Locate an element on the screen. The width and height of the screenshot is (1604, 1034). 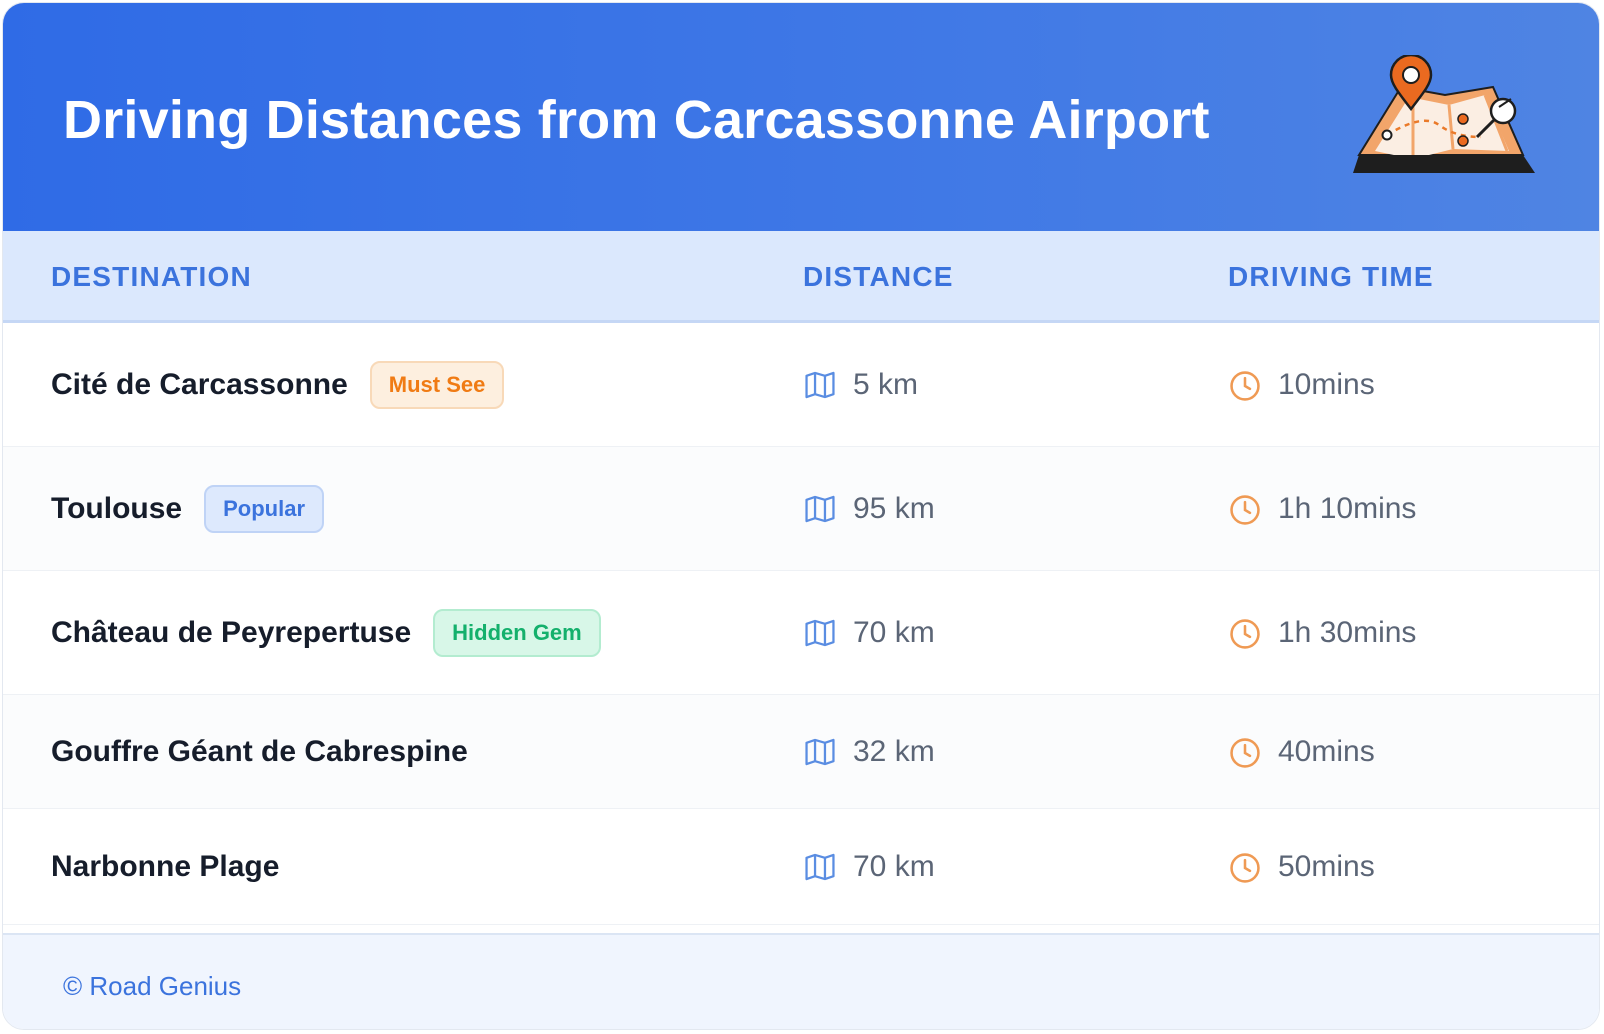
distance-value: 95 km is located at coordinates (894, 508).